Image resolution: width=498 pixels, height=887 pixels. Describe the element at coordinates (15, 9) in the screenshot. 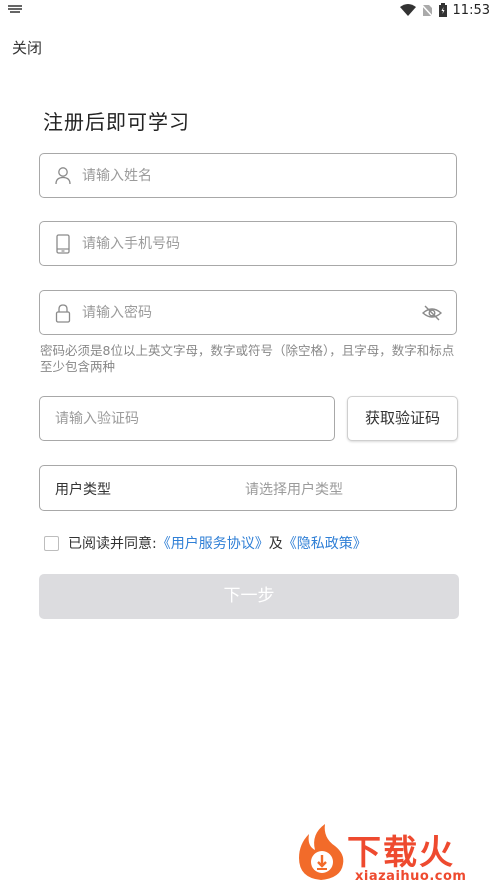

I see `keyboard-icon` at that location.